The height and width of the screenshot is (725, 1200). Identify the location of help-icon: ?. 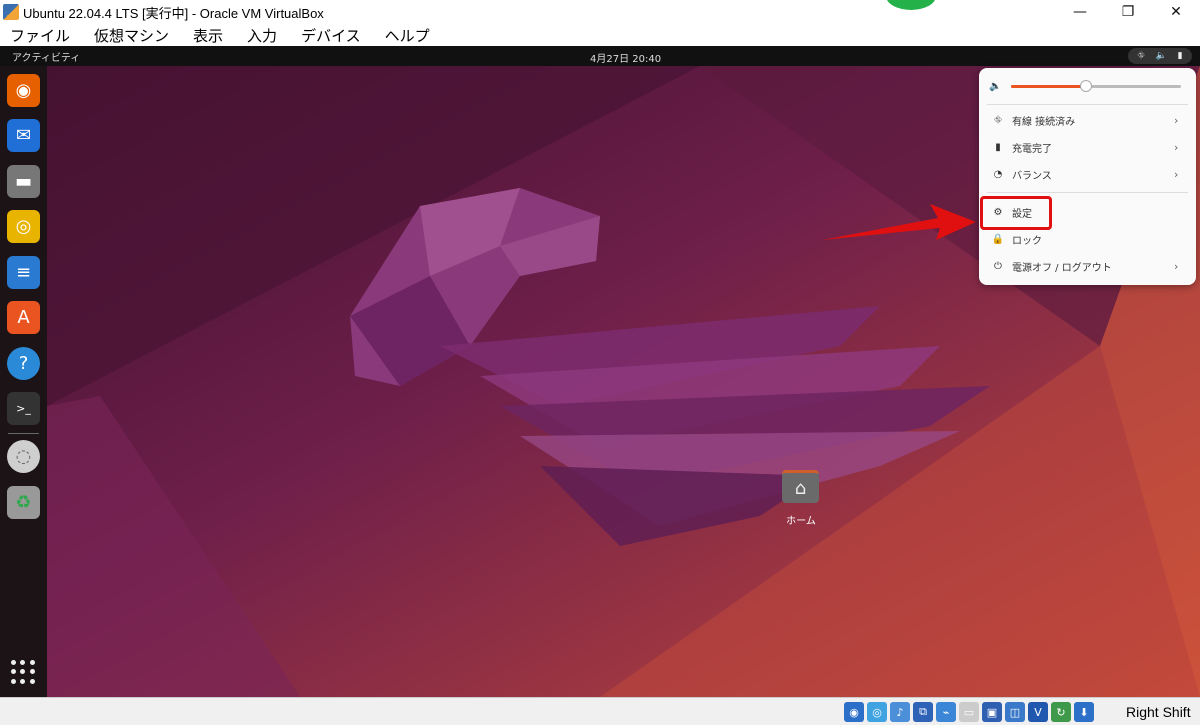
(23, 363).